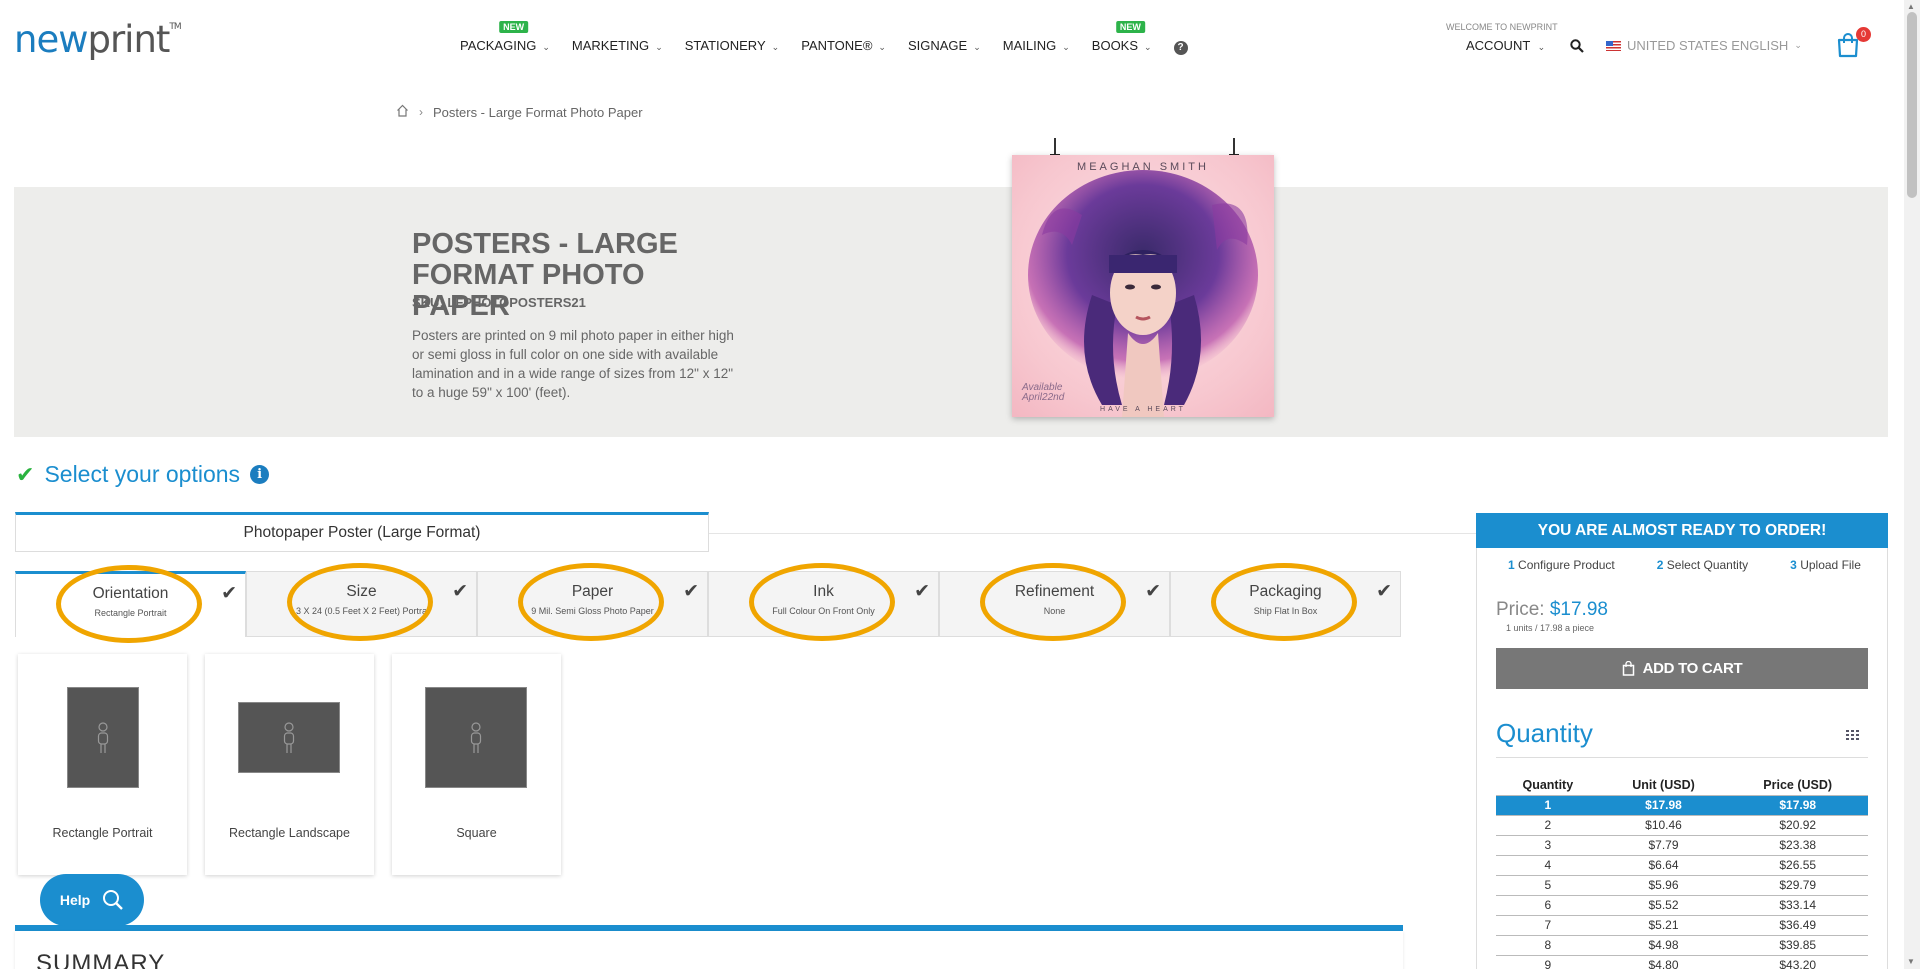  Describe the element at coordinates (1502, 27) in the screenshot. I see `welcome-text: WELCOME TO NEWPRINT` at that location.